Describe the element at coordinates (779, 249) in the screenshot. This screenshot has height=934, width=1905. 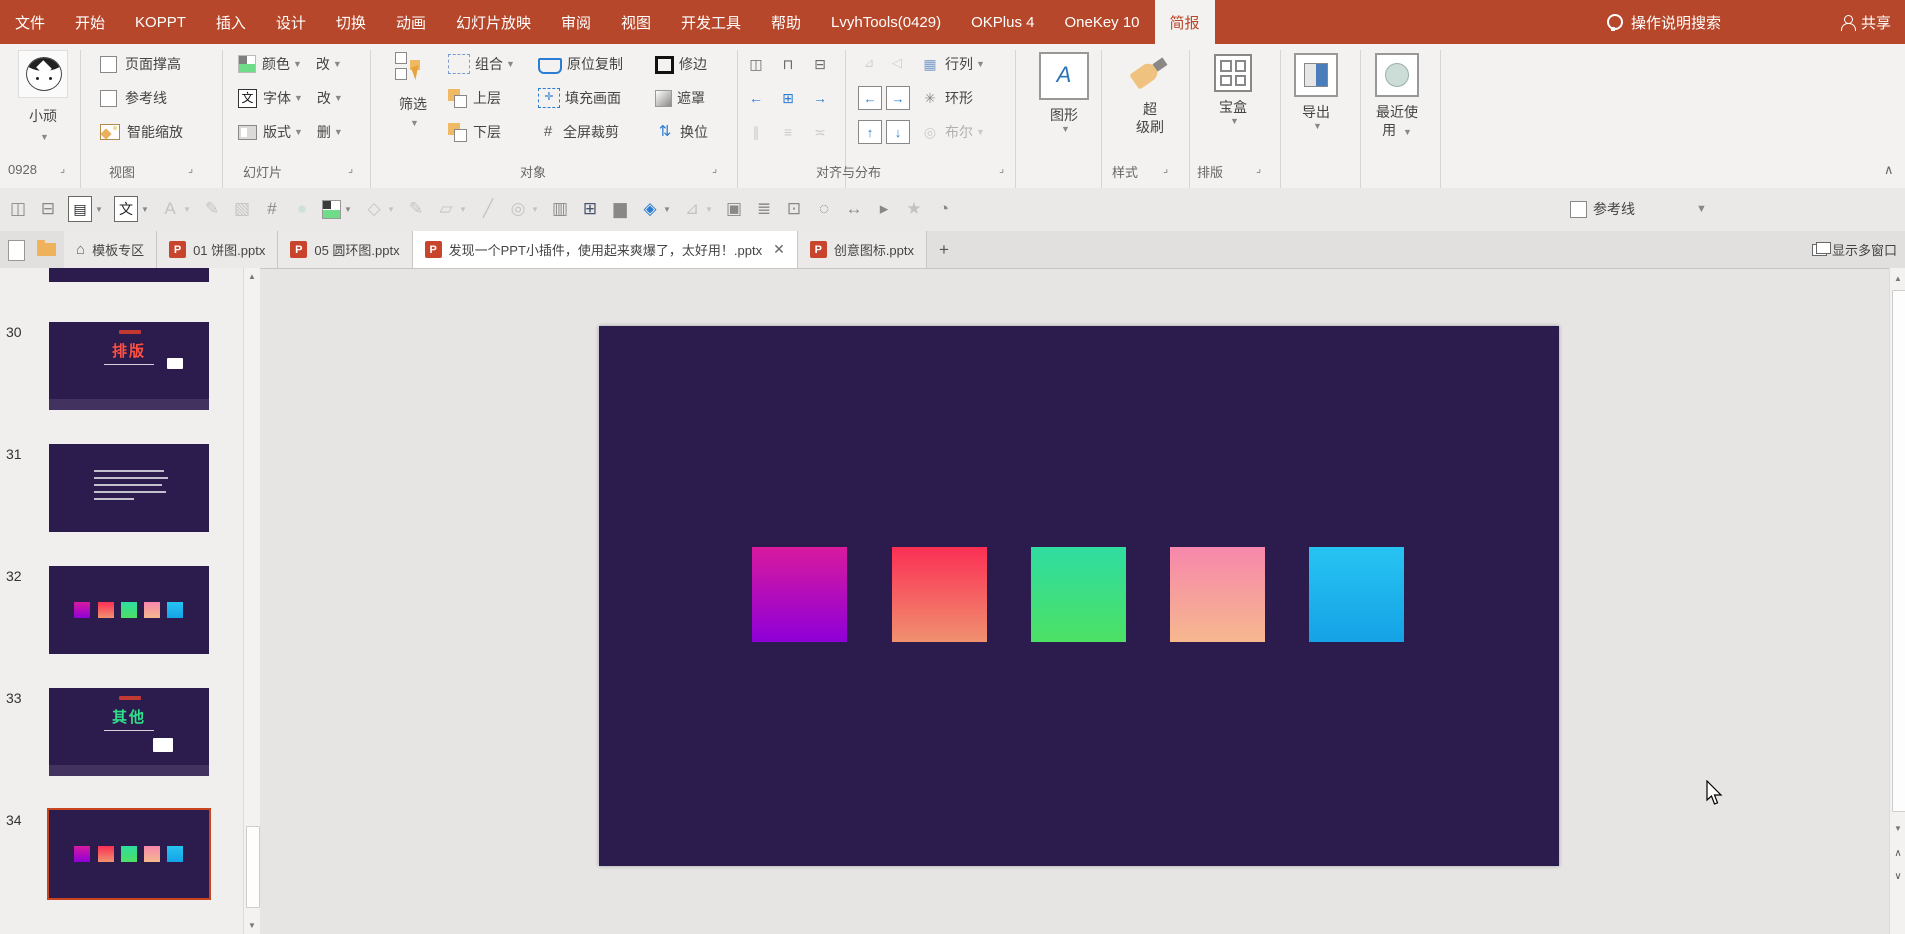
I see `close-tab-icon: ✕` at that location.